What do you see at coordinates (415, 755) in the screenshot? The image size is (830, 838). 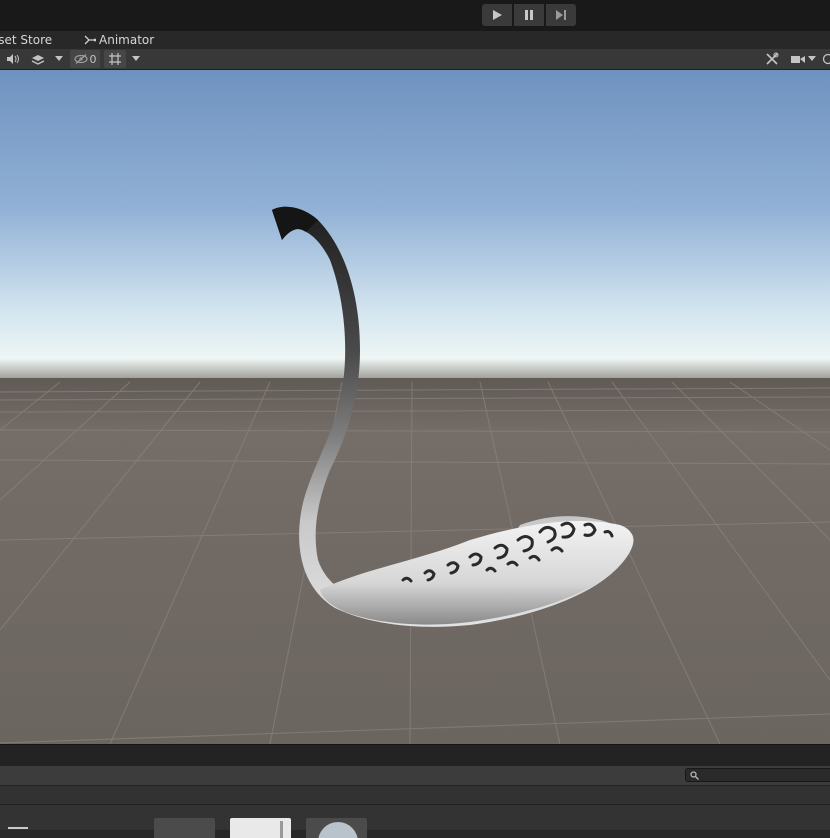 I see `panel-separator` at bounding box center [415, 755].